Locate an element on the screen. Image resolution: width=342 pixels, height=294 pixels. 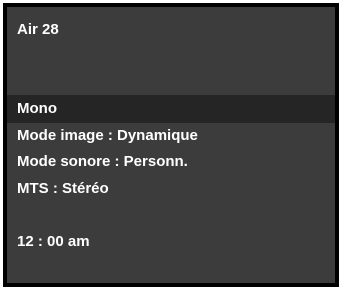
picture-mode-label: Mode image : Dynamique is located at coordinates (107, 135).